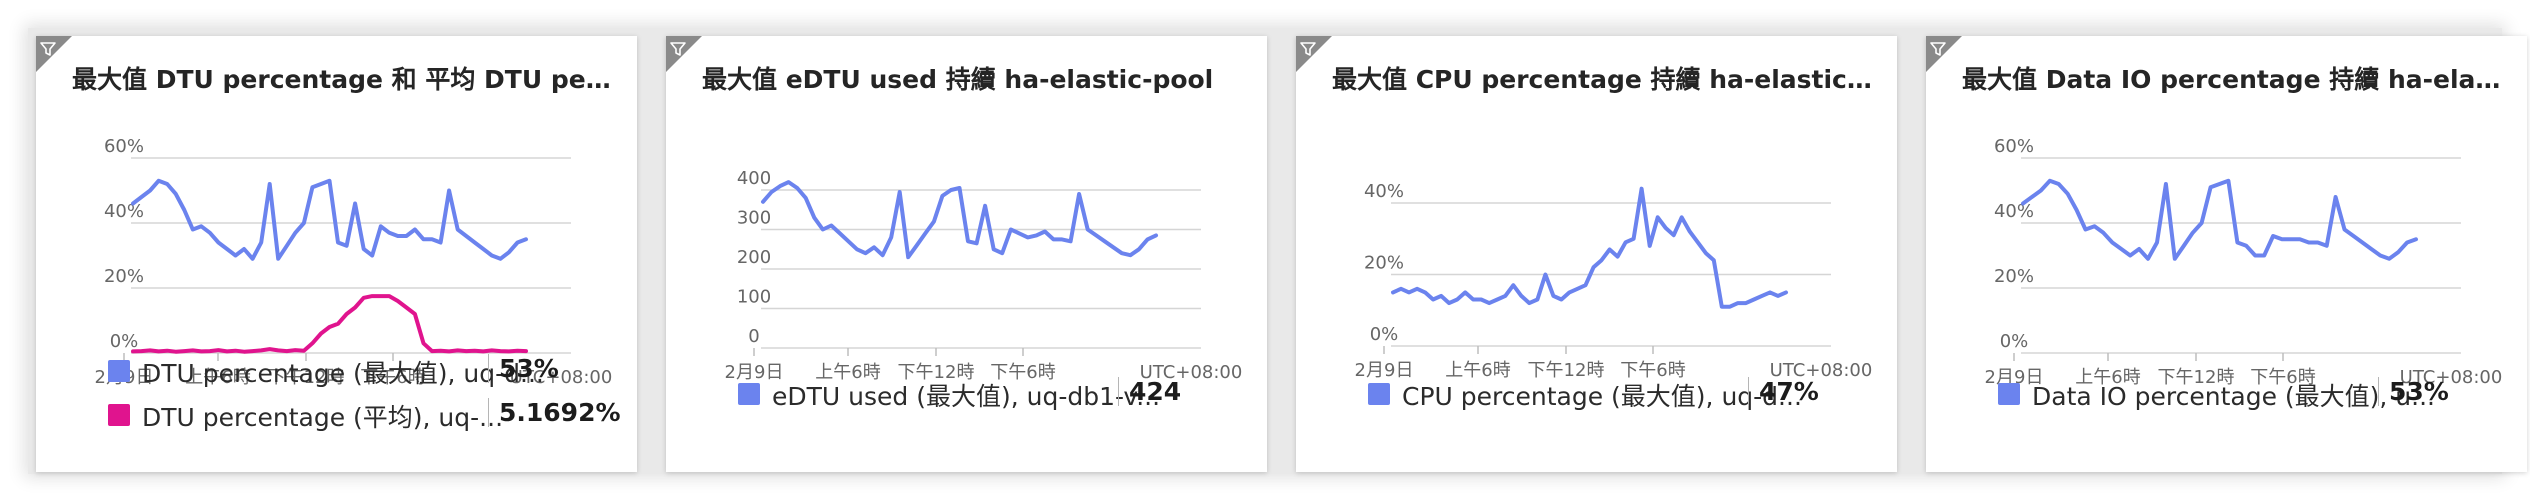 The height and width of the screenshot is (502, 2530). I want to click on legend-value: 47%, so click(1783, 391).